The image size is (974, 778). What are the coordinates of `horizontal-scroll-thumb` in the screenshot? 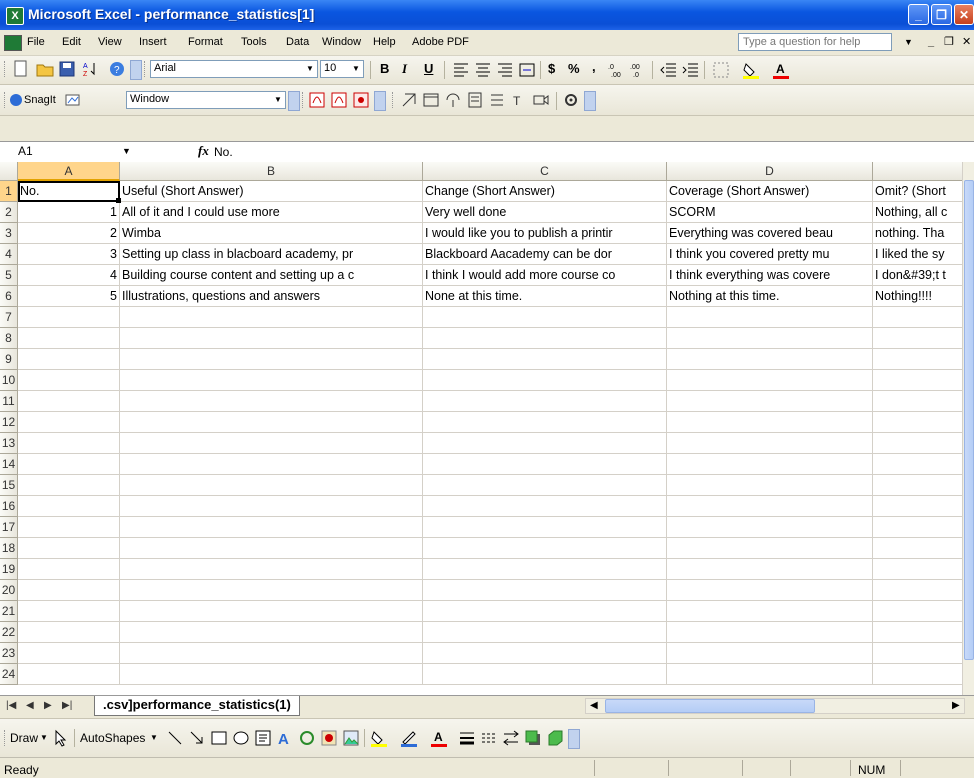 It's located at (710, 706).